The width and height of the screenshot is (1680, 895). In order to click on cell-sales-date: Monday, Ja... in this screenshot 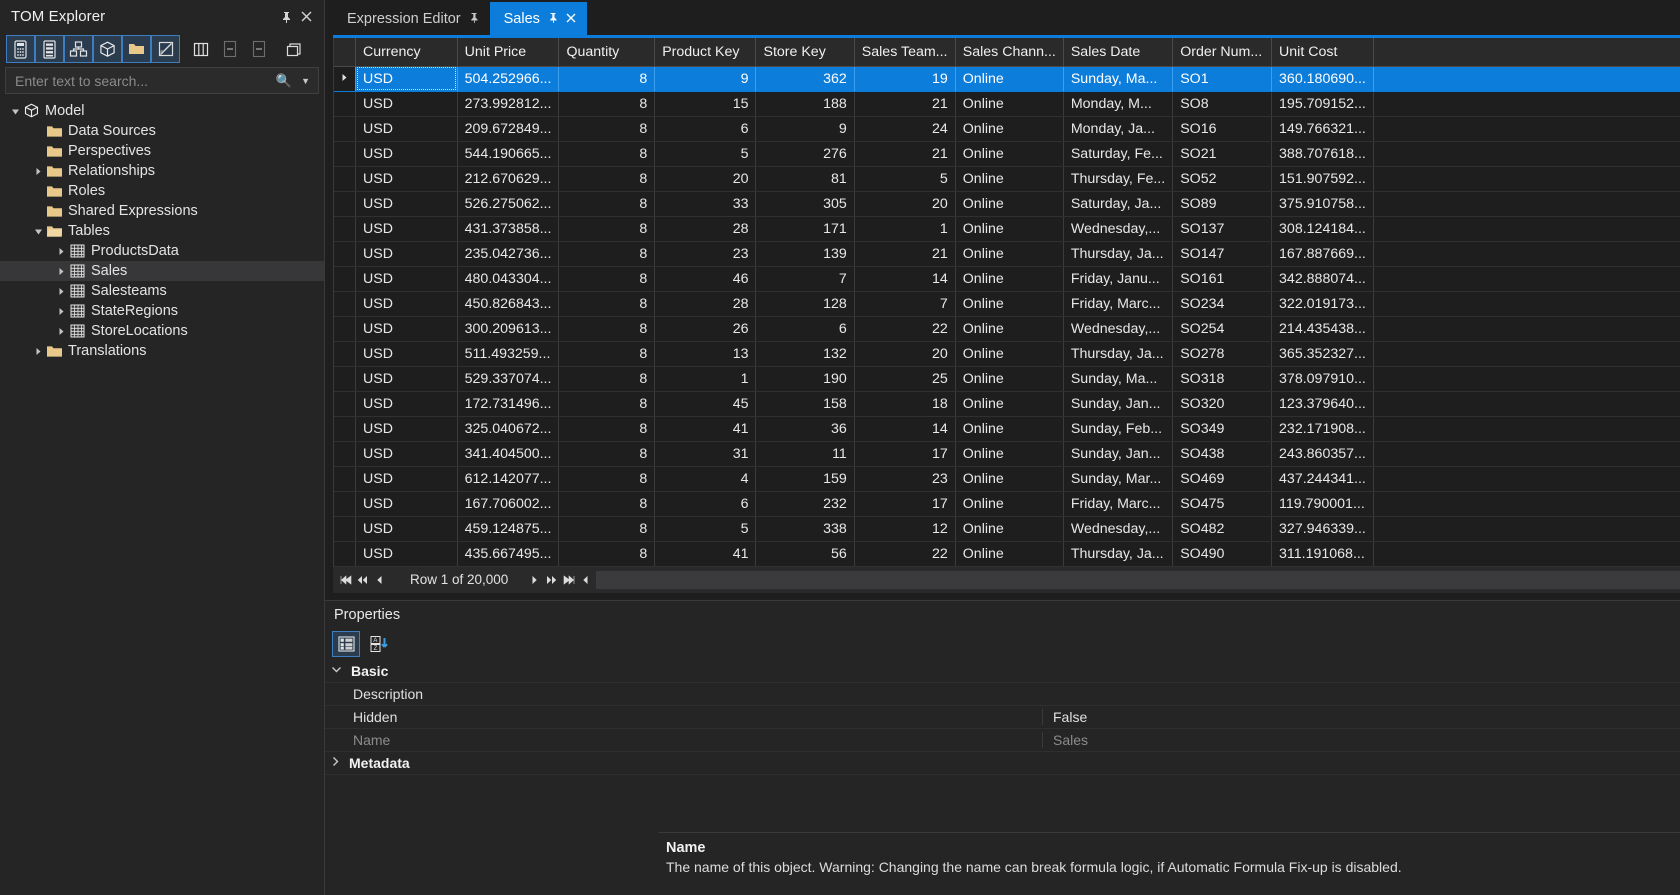, I will do `click(1118, 129)`.